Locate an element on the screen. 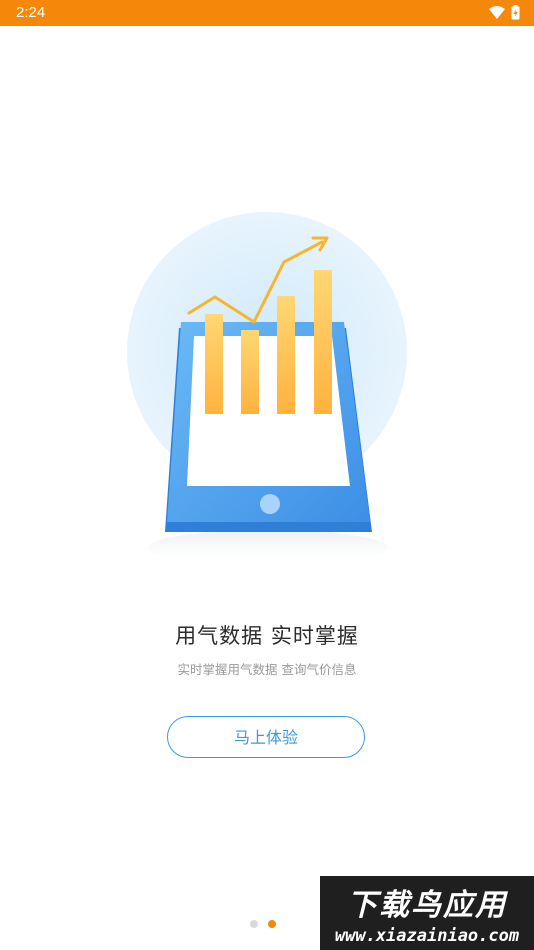  tablet-shadow is located at coordinates (268, 548).